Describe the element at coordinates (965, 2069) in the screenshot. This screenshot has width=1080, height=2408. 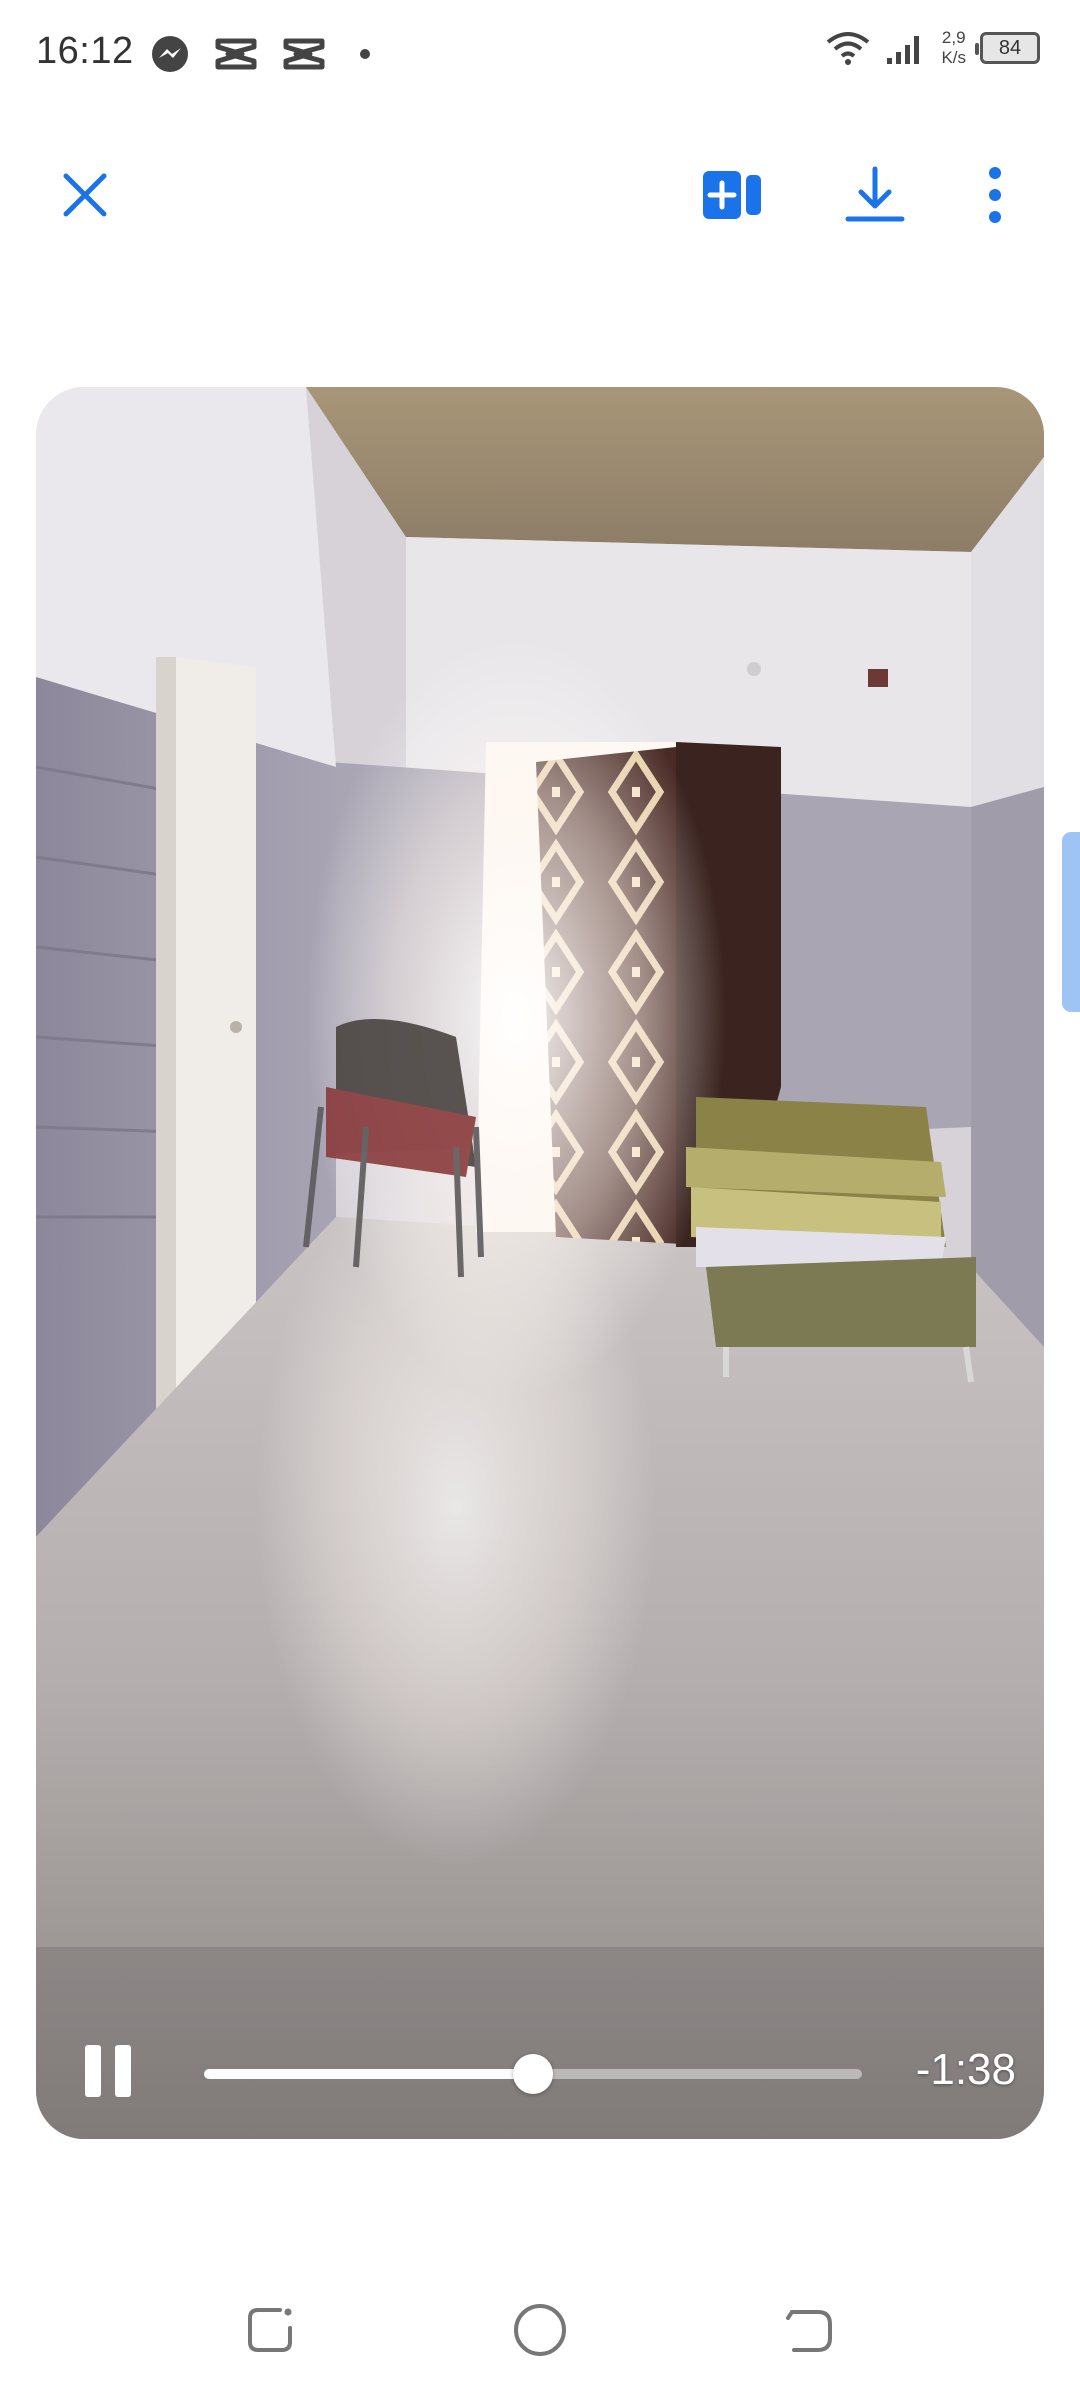
I see `time-remaining: -1:38` at that location.